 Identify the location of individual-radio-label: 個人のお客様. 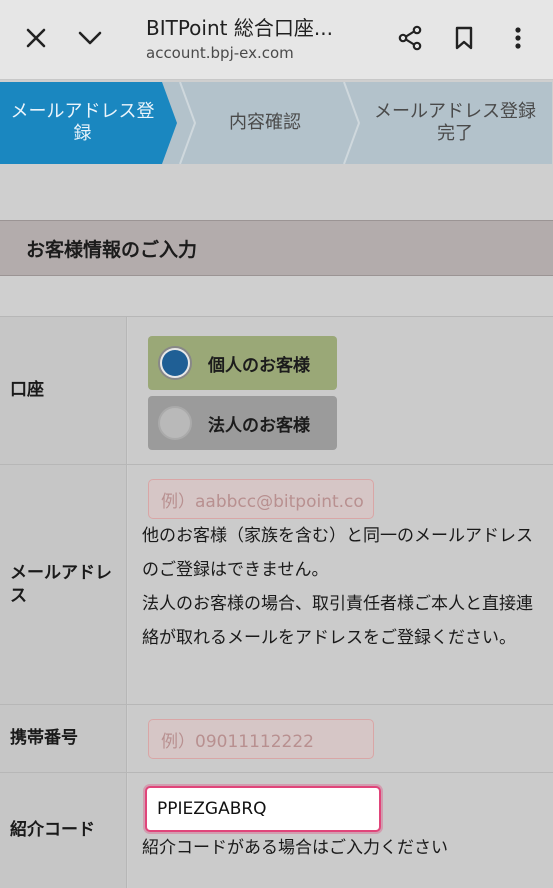
(259, 365).